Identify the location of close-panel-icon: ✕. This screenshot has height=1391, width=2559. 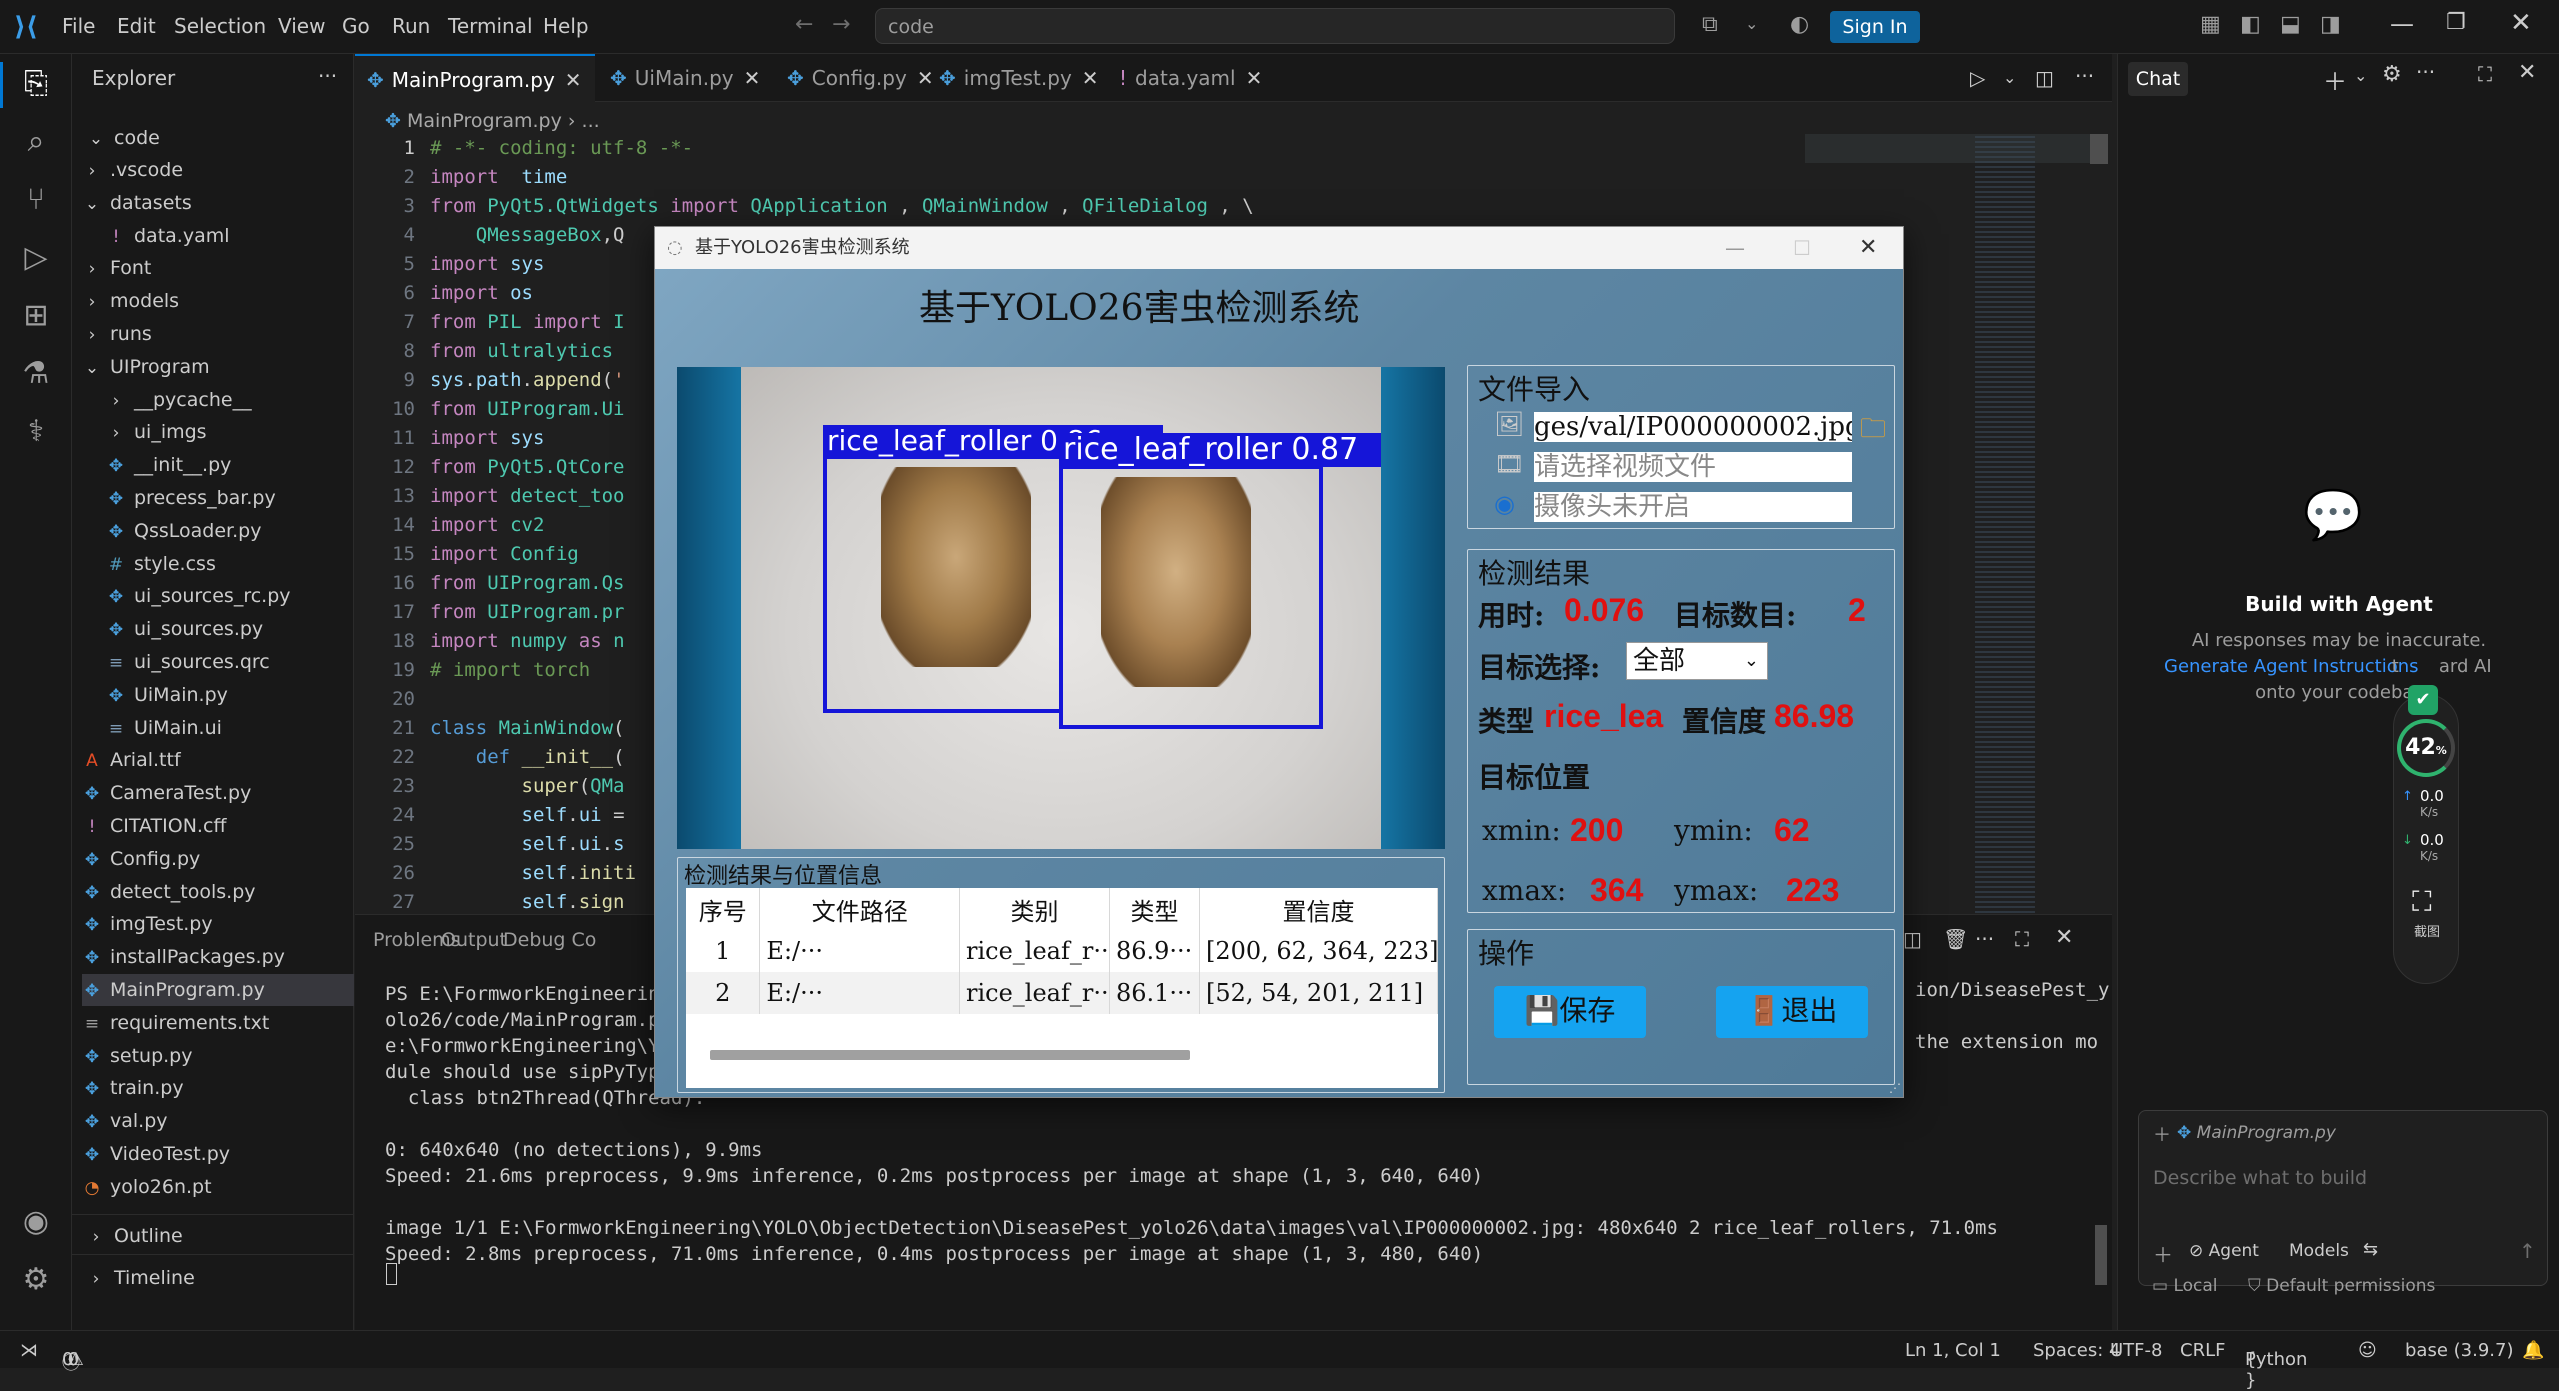
(2064, 937).